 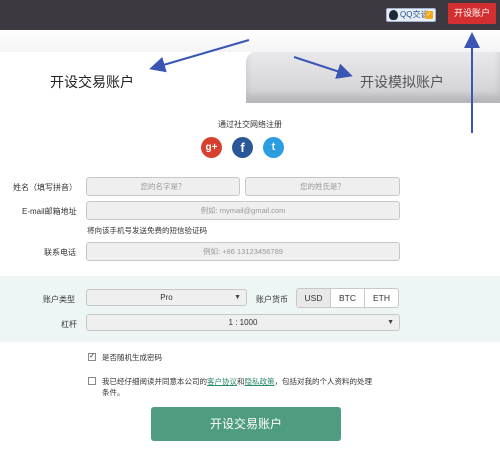 I want to click on email-input: 例如: mymail@gmail.com, so click(x=243, y=210).